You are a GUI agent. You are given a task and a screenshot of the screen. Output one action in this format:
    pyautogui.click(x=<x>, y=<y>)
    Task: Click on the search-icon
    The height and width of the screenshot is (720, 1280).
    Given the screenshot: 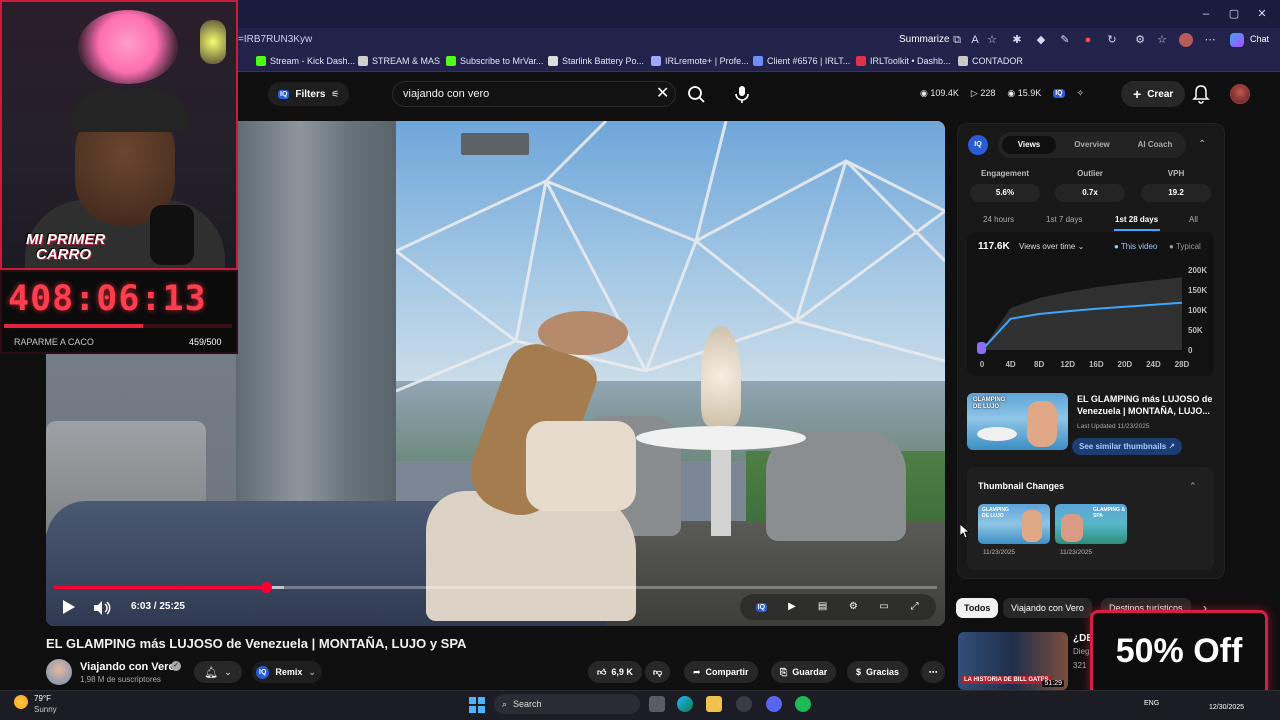 What is the action you would take?
    pyautogui.click(x=697, y=94)
    